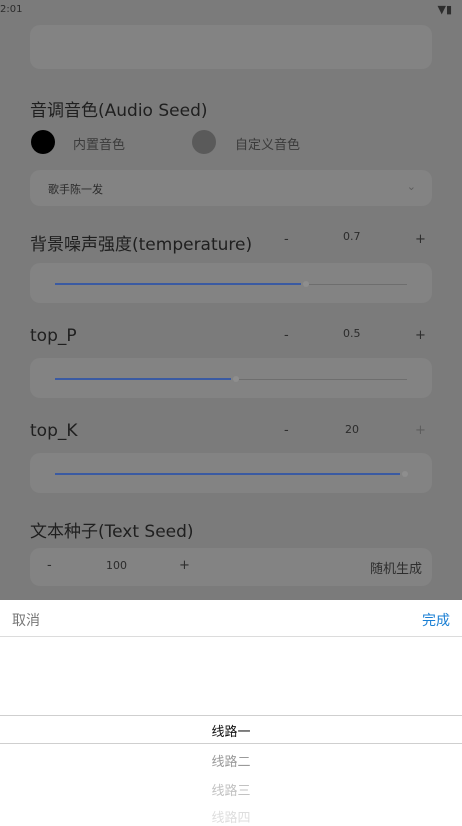  I want to click on picker-option: 线路二, so click(231, 760).